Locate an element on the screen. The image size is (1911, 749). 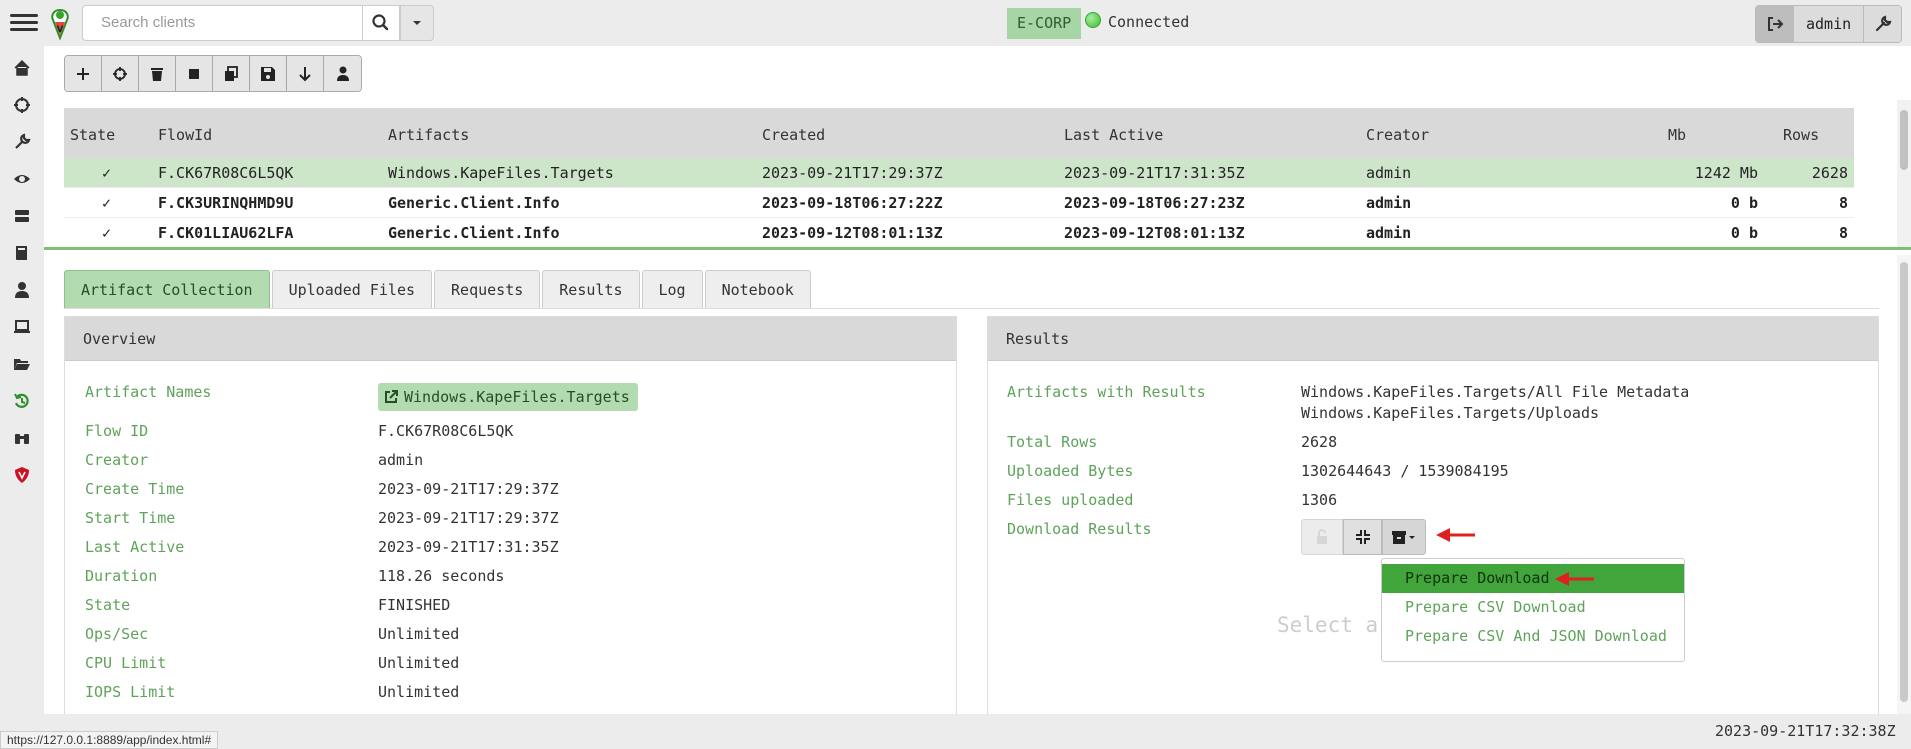
col-created: Created is located at coordinates (793, 135).